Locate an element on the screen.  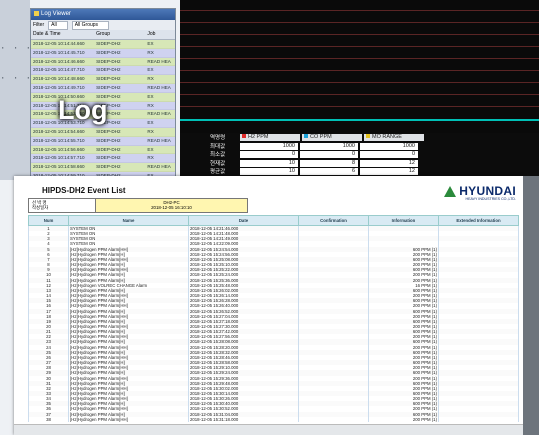
column-header-date: Date is located at coordinates (243, 220).